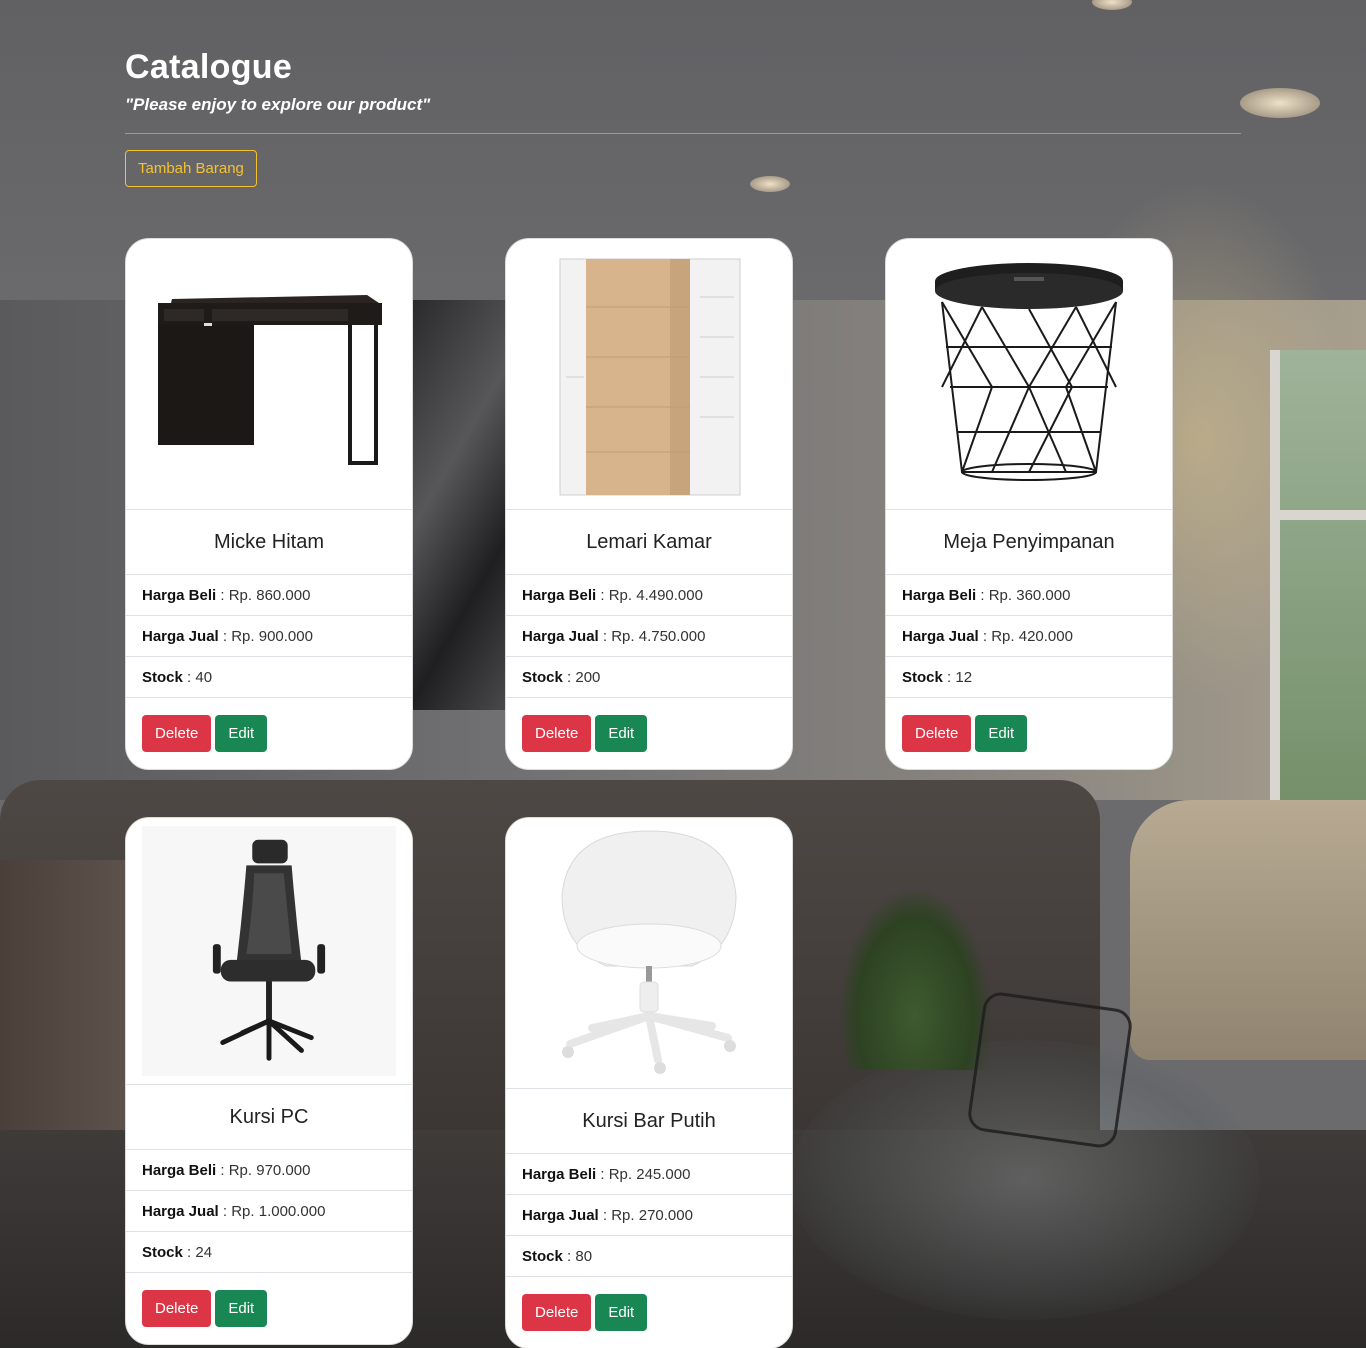  Describe the element at coordinates (1029, 542) in the screenshot. I see `product-name: Meja Penyimpanan` at that location.